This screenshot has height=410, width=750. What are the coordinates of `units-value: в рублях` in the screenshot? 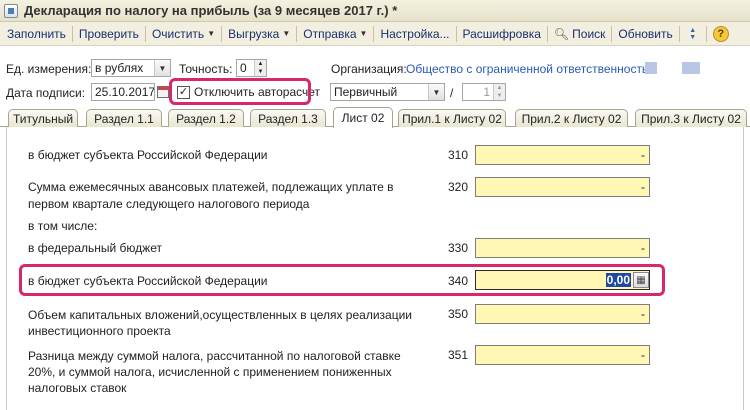 It's located at (119, 68).